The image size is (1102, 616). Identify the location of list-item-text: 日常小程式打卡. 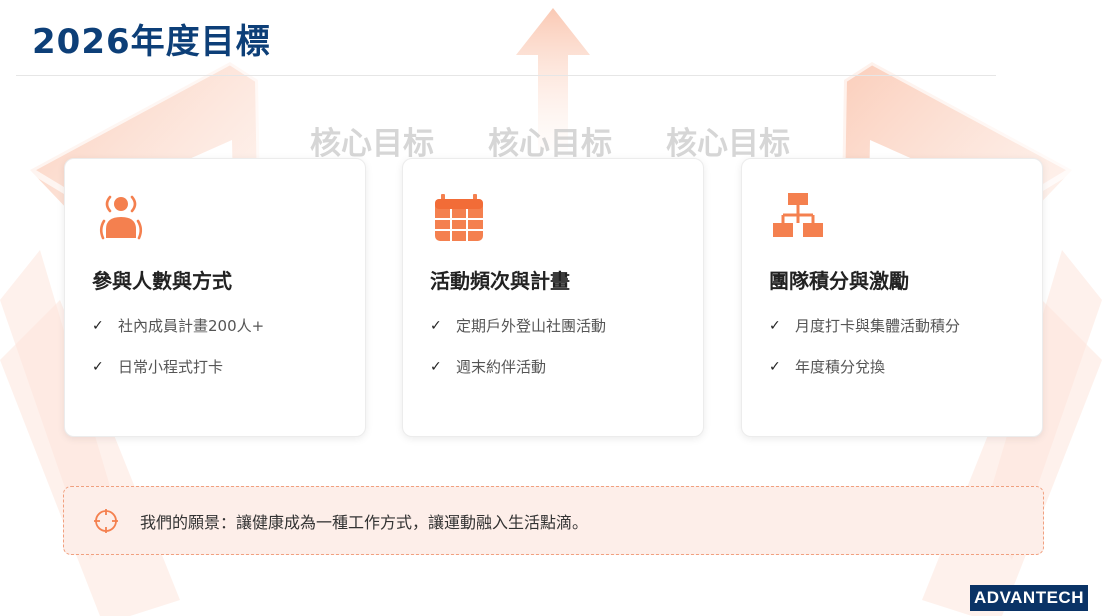
(171, 367).